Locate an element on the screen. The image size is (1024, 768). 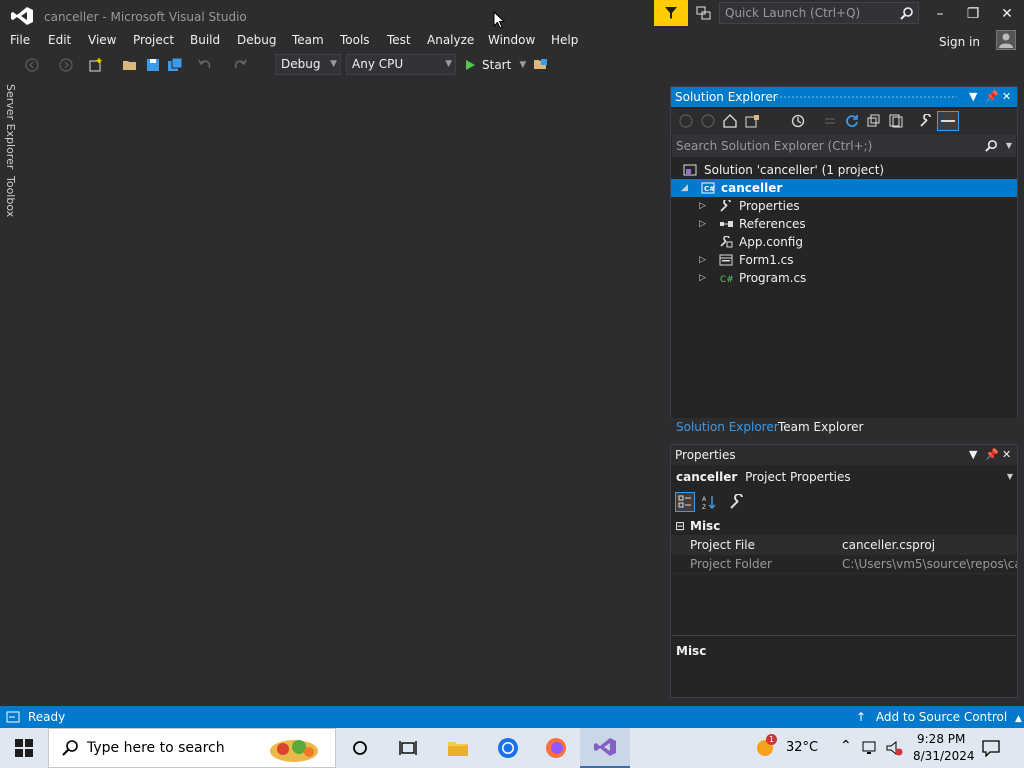
collapse-icon: ⊟ is located at coordinates (680, 526).